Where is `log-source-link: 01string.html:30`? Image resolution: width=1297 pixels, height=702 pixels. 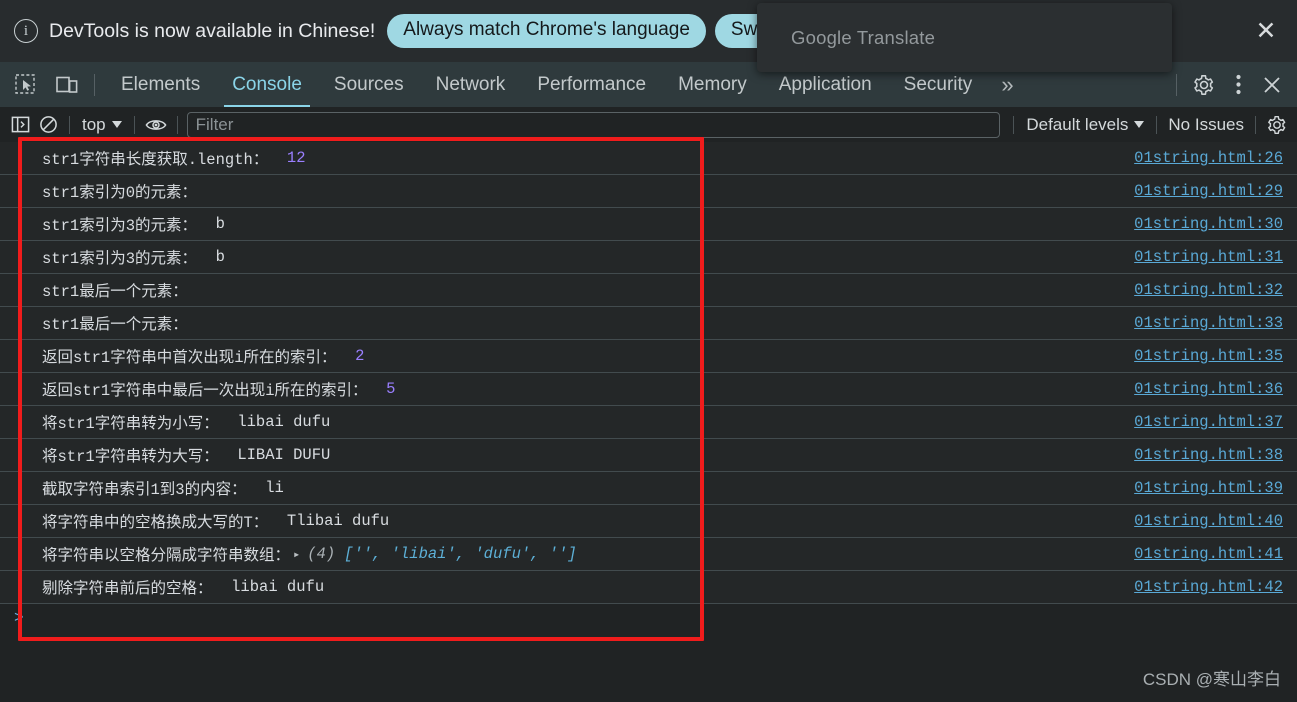 log-source-link: 01string.html:30 is located at coordinates (1208, 224).